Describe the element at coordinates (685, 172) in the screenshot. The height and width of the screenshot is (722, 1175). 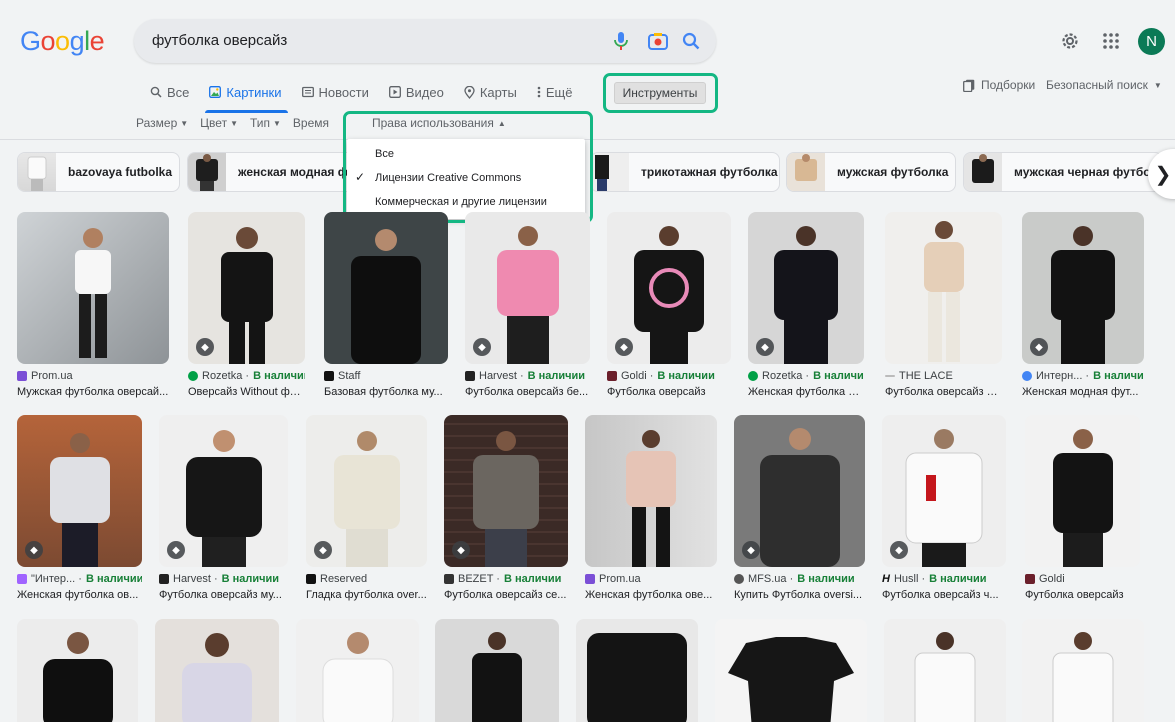
I see `related-chip: трикотажная футболка` at that location.